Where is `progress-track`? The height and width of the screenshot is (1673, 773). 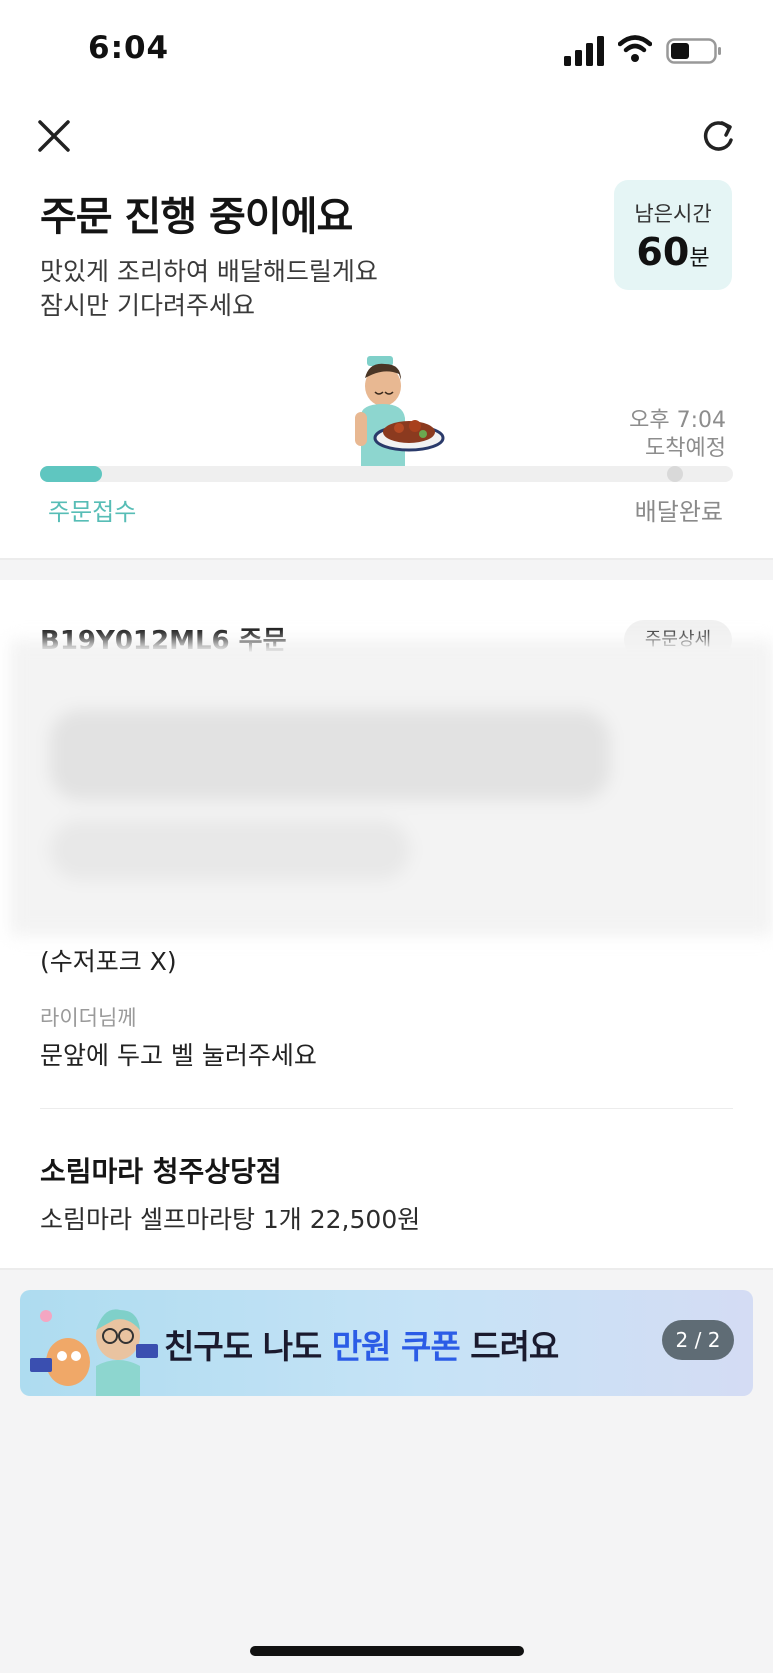
progress-track is located at coordinates (386, 474).